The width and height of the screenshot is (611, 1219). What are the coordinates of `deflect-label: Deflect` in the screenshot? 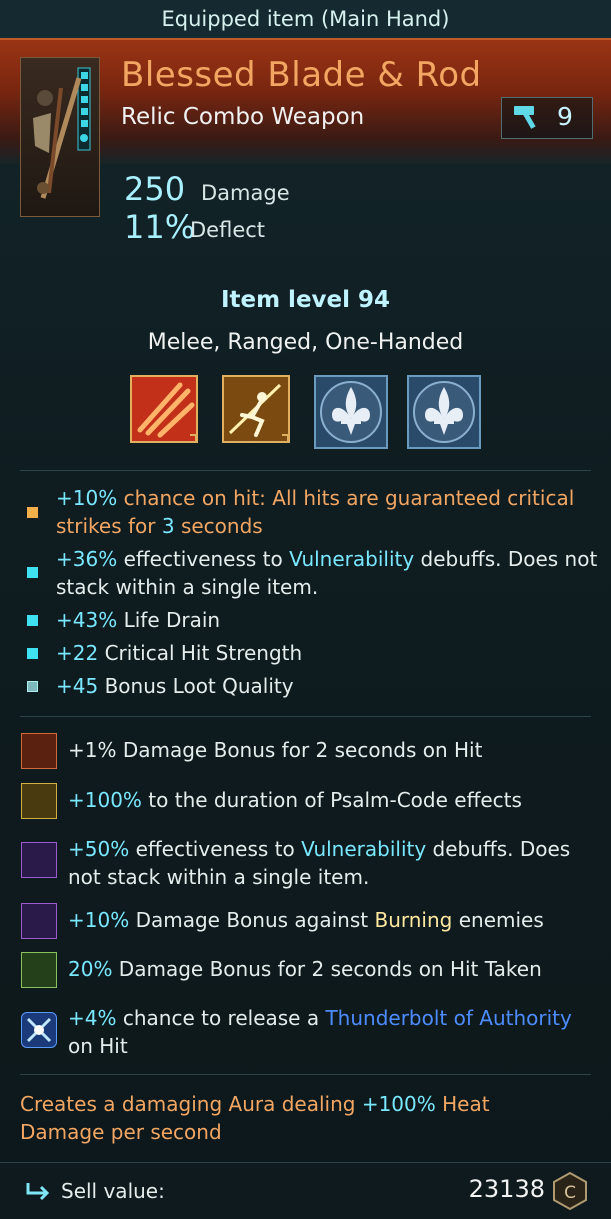 It's located at (228, 230).